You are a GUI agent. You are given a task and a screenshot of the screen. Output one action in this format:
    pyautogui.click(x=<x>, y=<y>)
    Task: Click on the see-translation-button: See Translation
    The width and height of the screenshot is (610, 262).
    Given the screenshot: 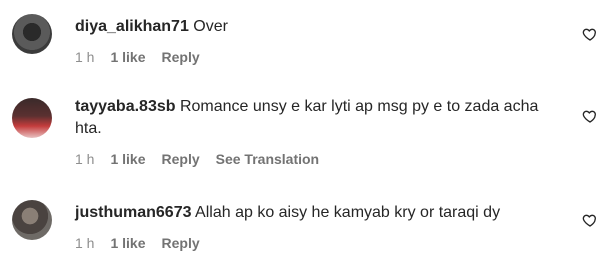 What is the action you would take?
    pyautogui.click(x=267, y=159)
    